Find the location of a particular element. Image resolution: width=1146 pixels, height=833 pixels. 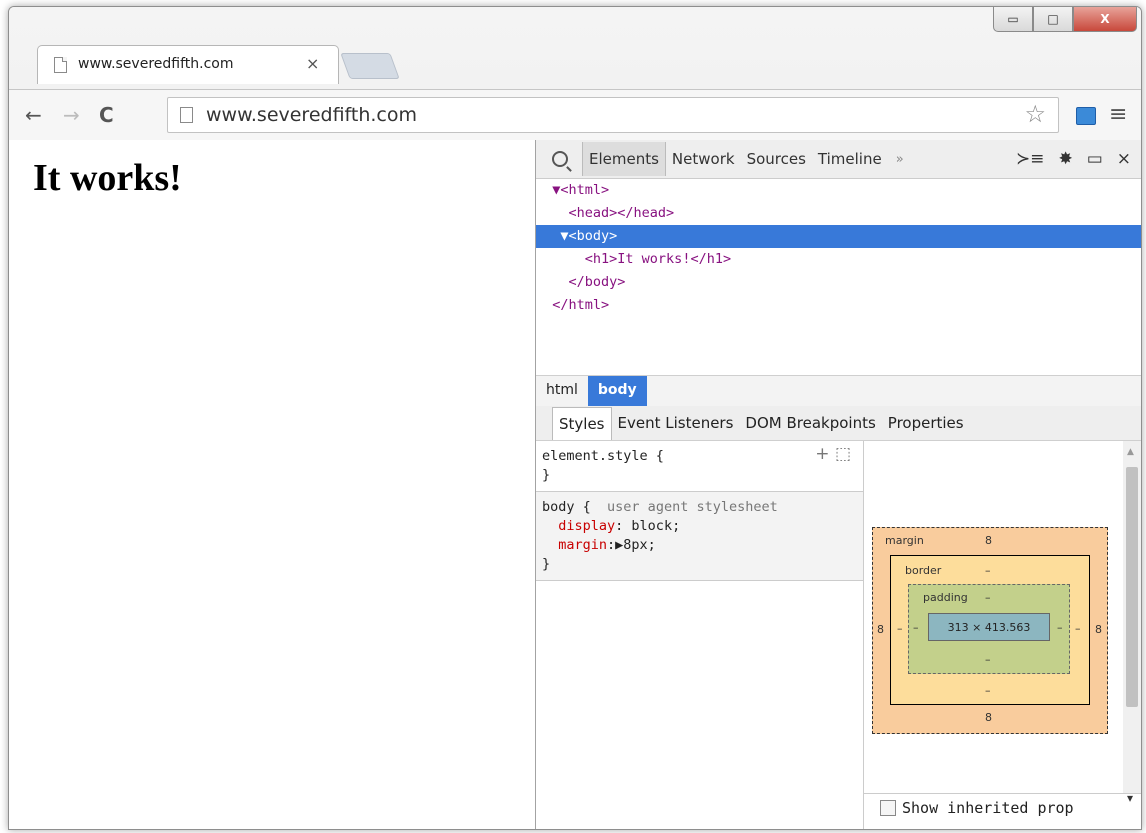

margin-top-value: 8 is located at coordinates (988, 540).